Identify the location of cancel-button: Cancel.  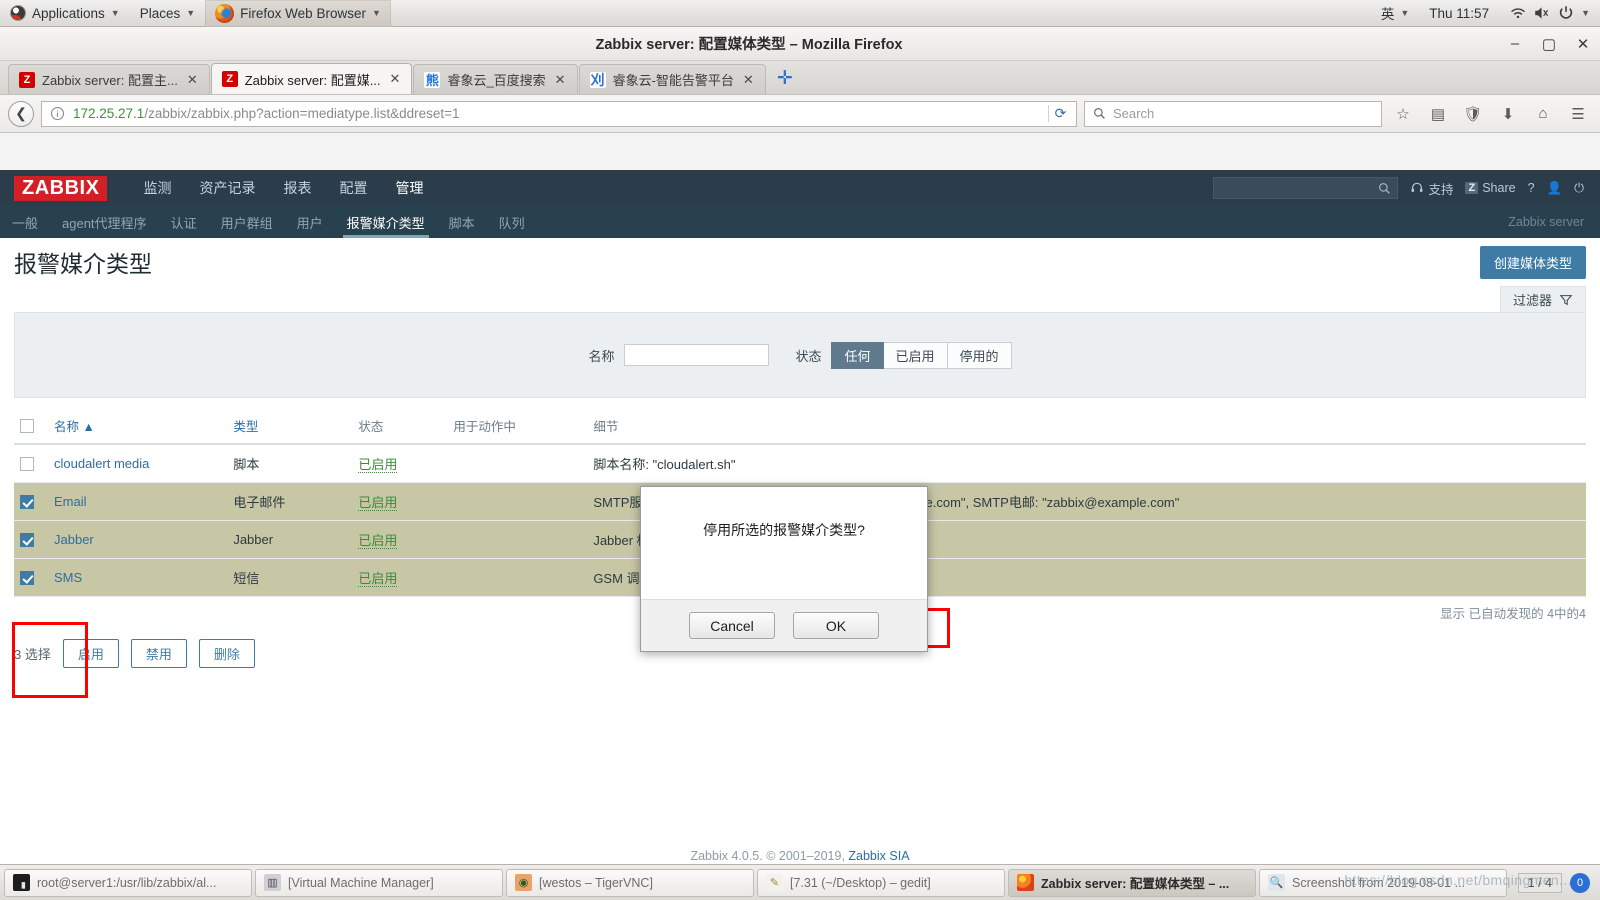
(732, 625).